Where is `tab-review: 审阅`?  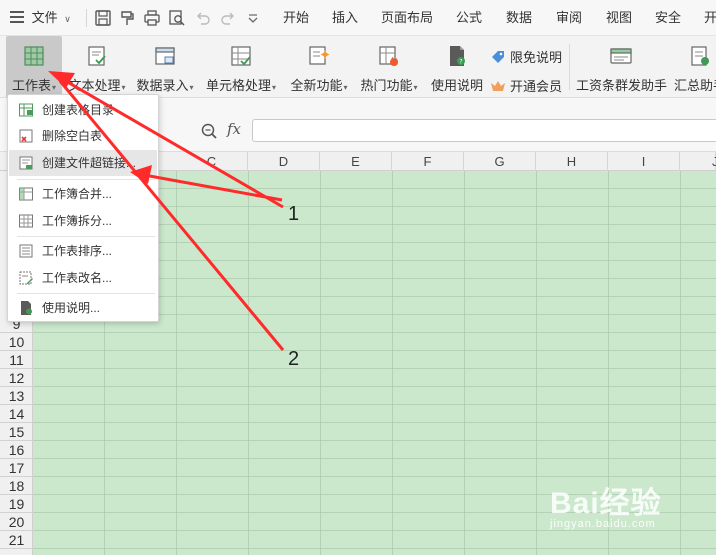
tab-review: 审阅 is located at coordinates (569, 18).